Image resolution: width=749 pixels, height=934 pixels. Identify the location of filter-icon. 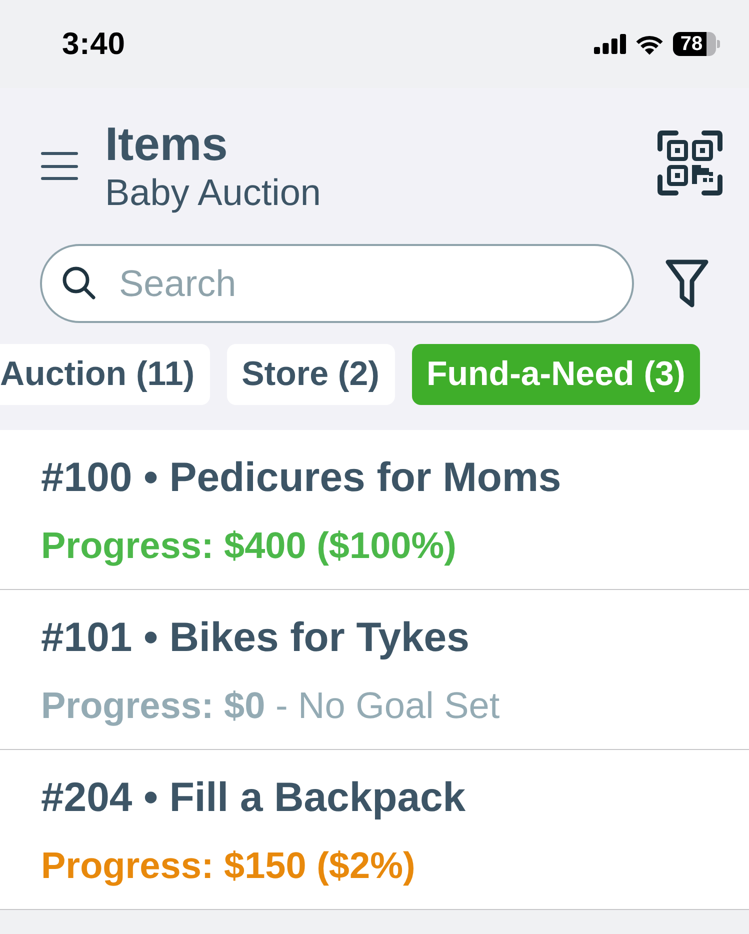
(687, 283).